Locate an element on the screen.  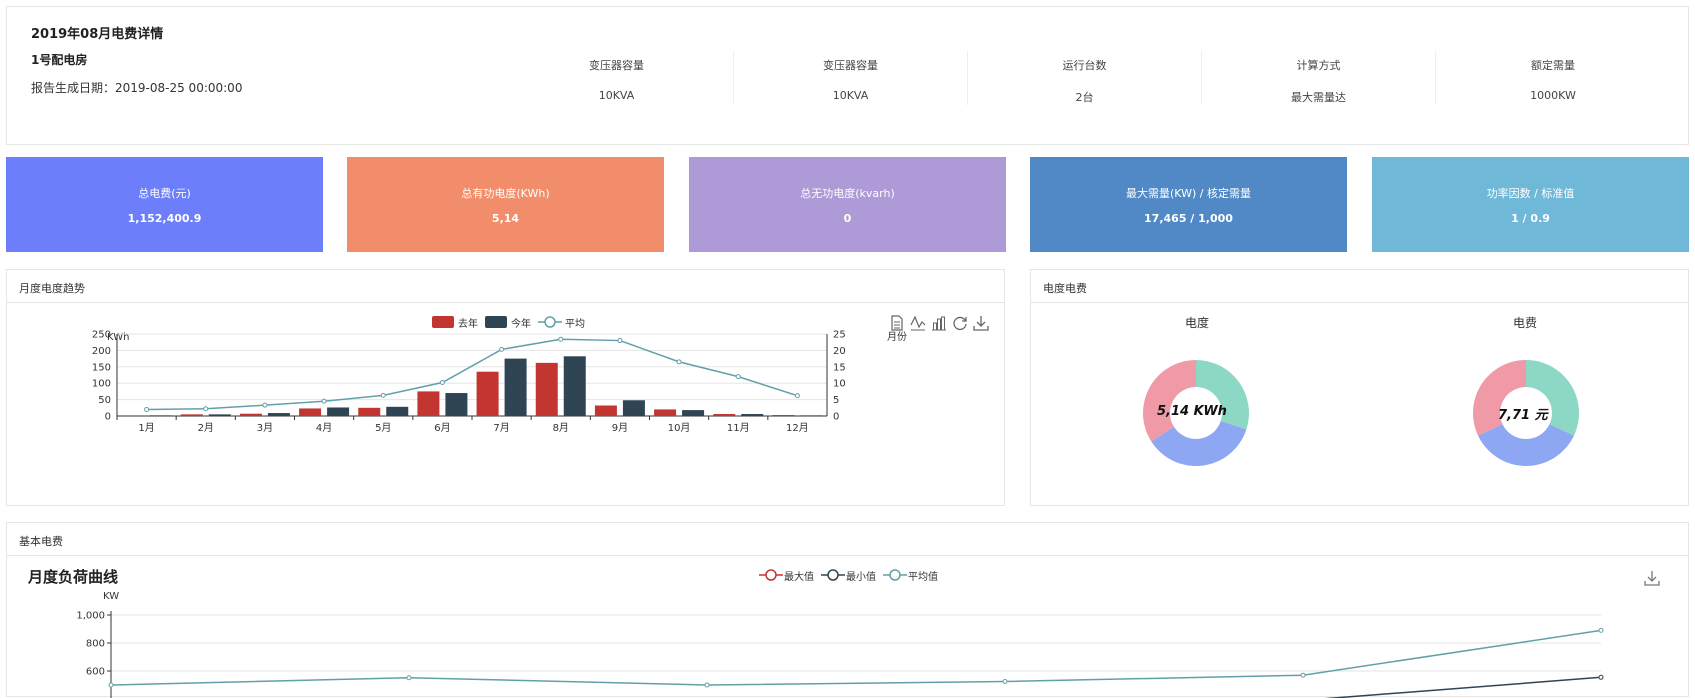
card-active-energy: 总有功电度(KWh) 5,14 is located at coordinates (505, 204).